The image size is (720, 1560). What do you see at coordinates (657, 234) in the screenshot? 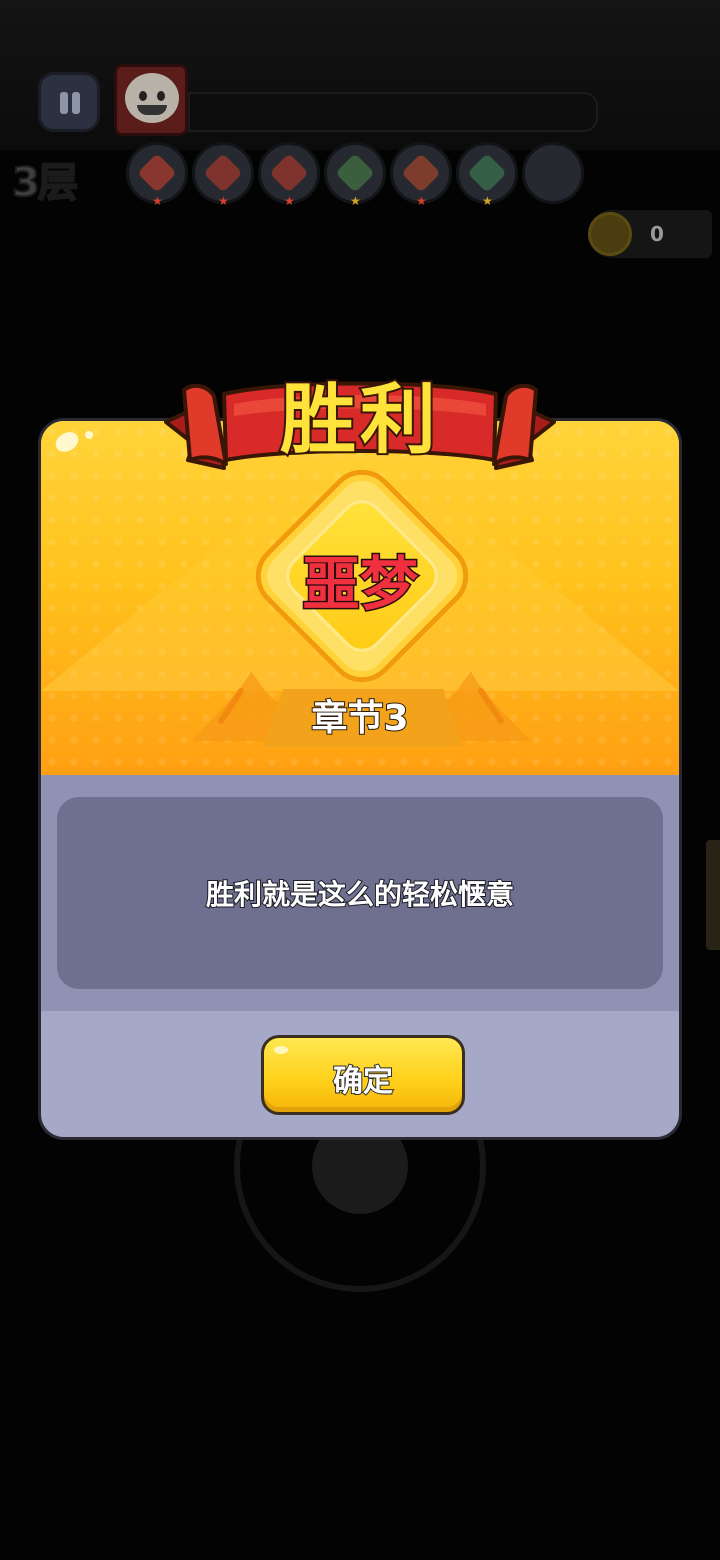
I see `coin-value: 0` at bounding box center [657, 234].